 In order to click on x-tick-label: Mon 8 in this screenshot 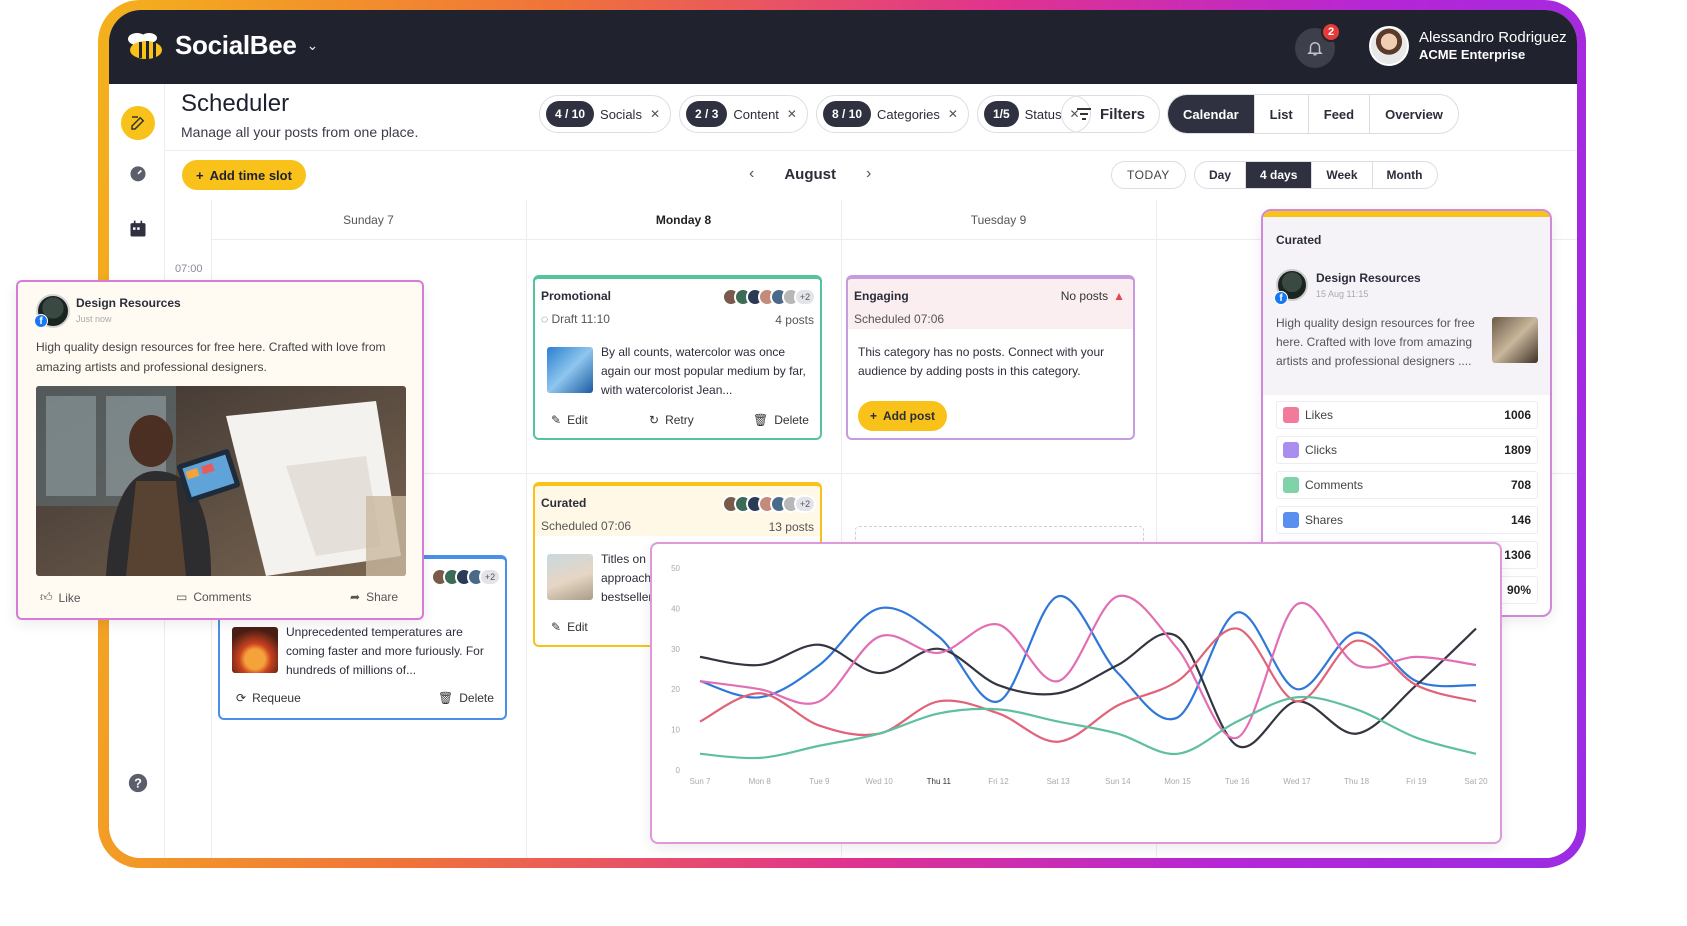, I will do `click(760, 781)`.